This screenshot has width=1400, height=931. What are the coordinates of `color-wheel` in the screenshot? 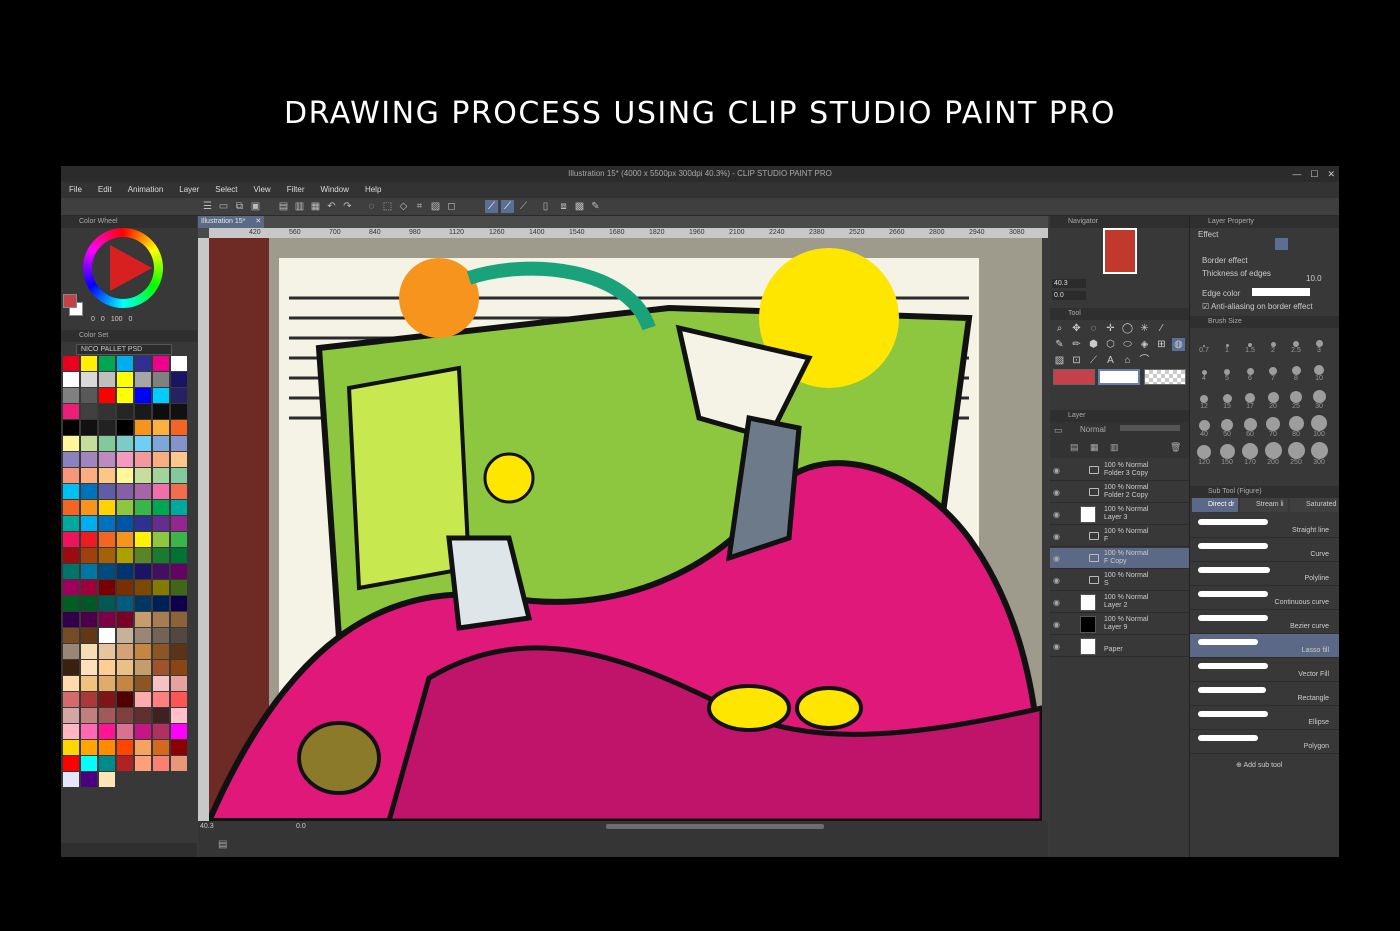 It's located at (123, 268).